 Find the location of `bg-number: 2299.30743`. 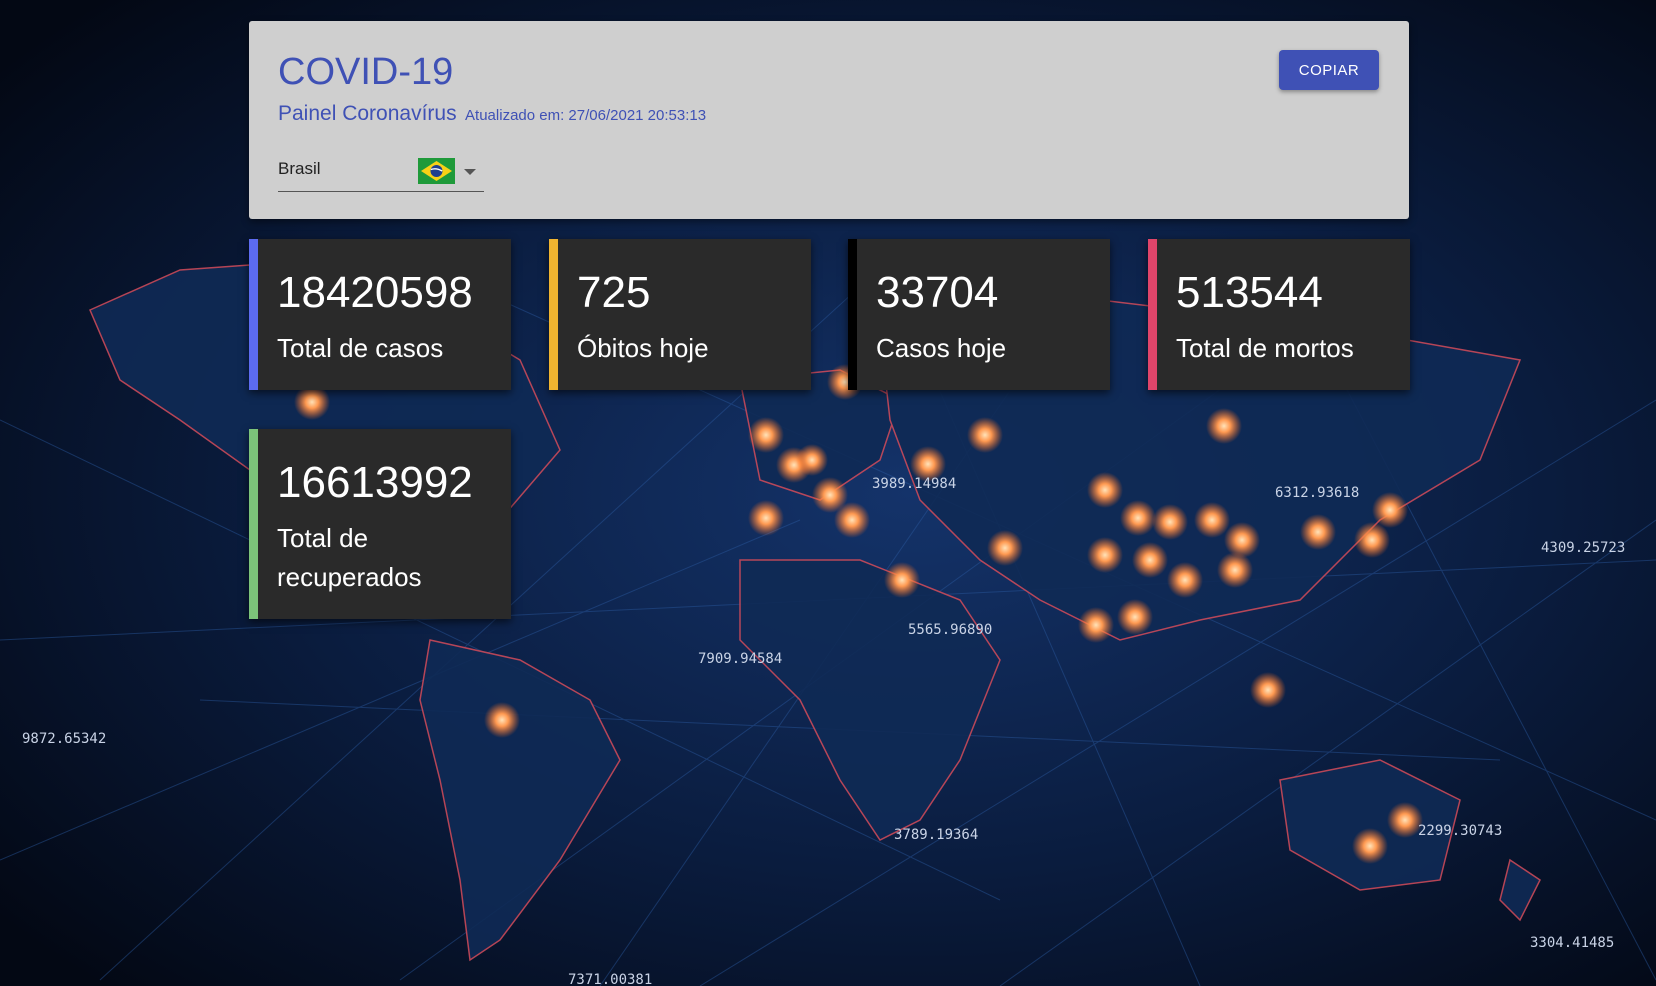

bg-number: 2299.30743 is located at coordinates (1460, 831).